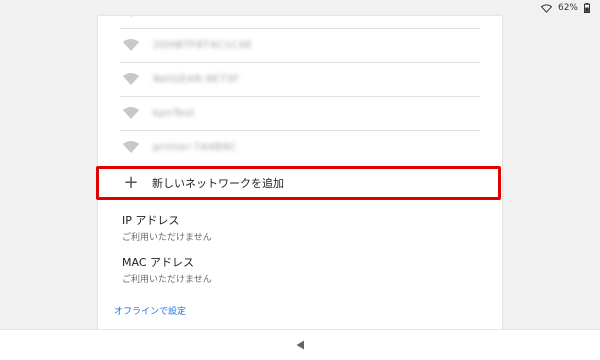  I want to click on mac-address-item: MAC アドレス ご利用いただけません, so click(167, 269).